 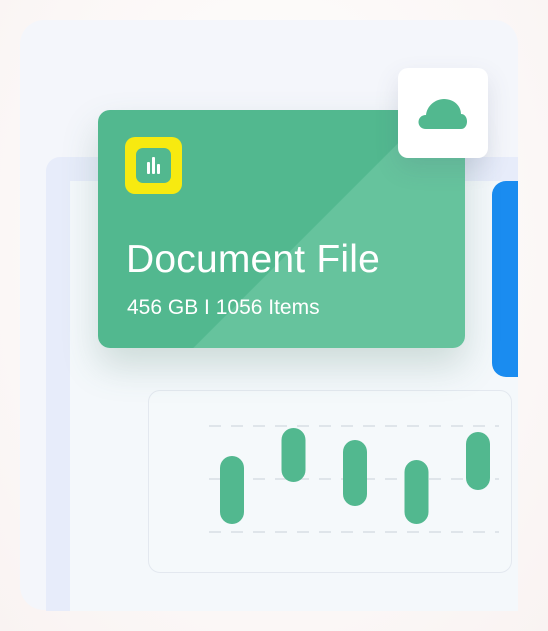 I want to click on cloud-button, so click(x=443, y=113).